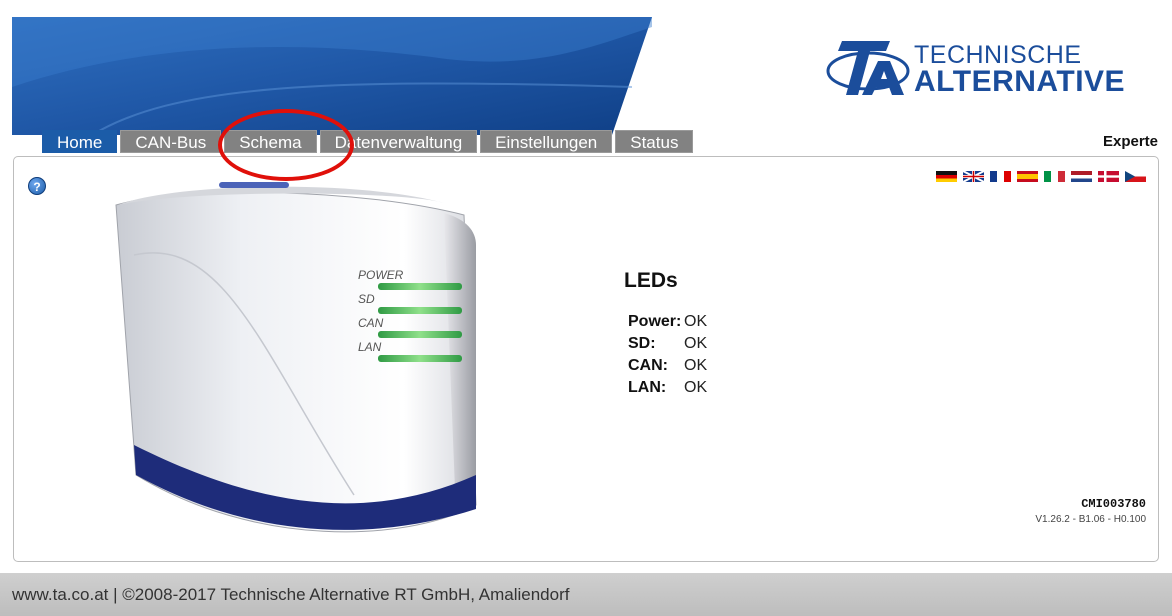  Describe the element at coordinates (332, 76) in the screenshot. I see `header-banner` at that location.